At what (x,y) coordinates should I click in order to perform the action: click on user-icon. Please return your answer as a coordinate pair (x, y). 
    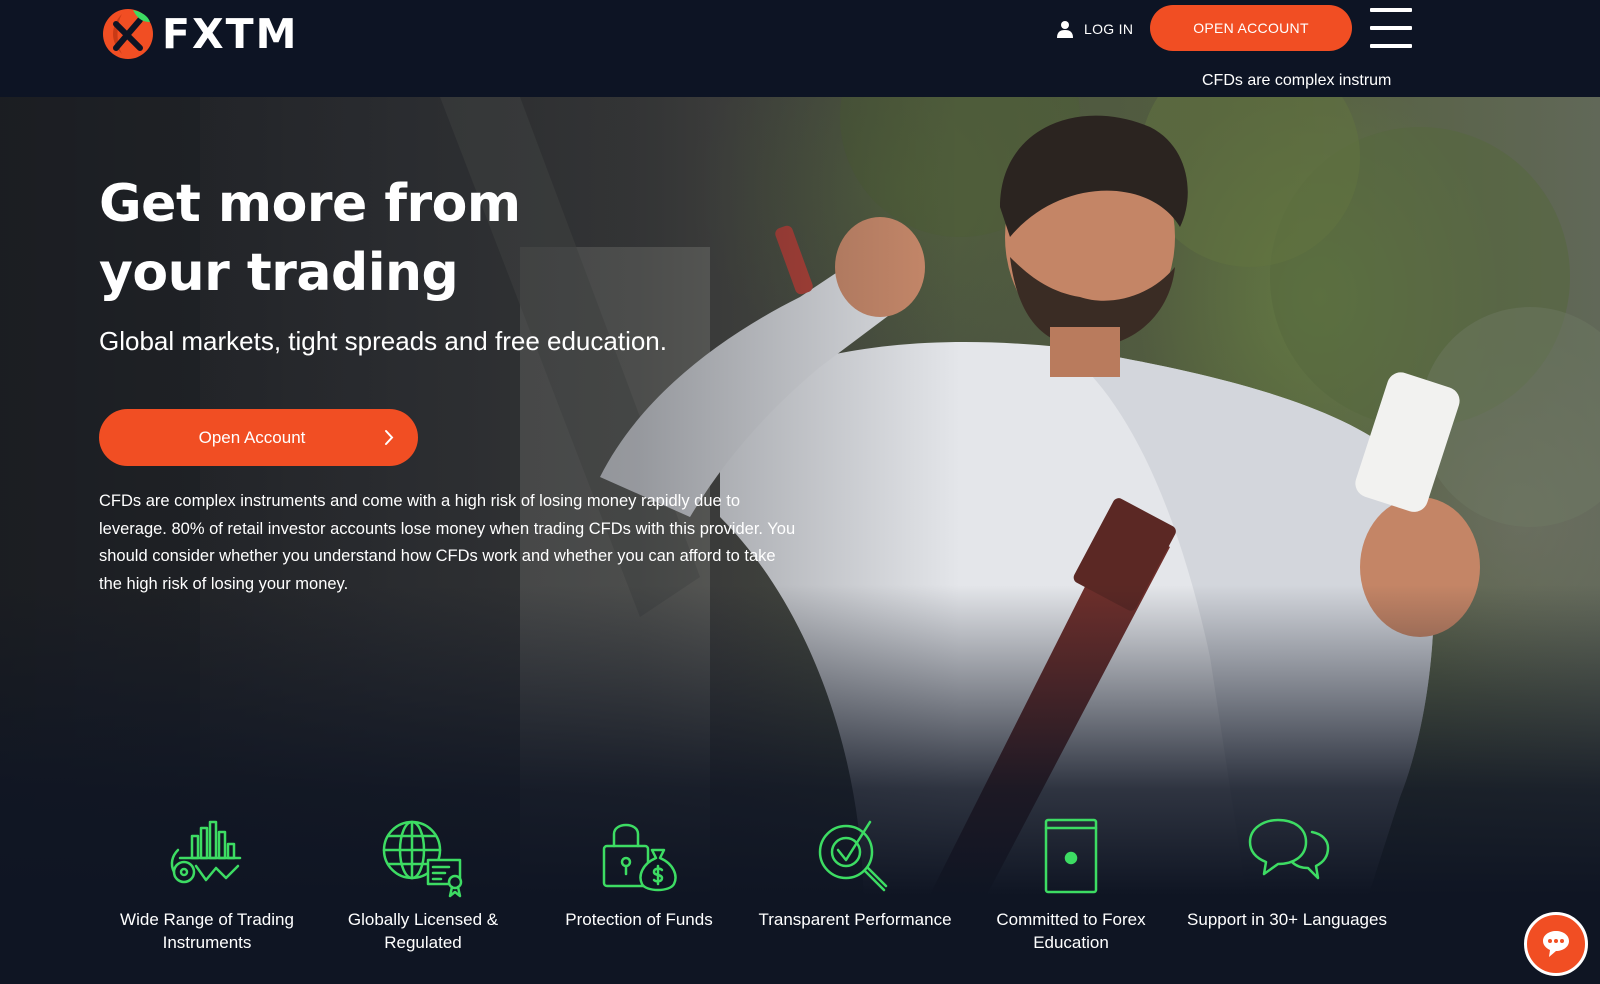
    Looking at the image, I should click on (1065, 29).